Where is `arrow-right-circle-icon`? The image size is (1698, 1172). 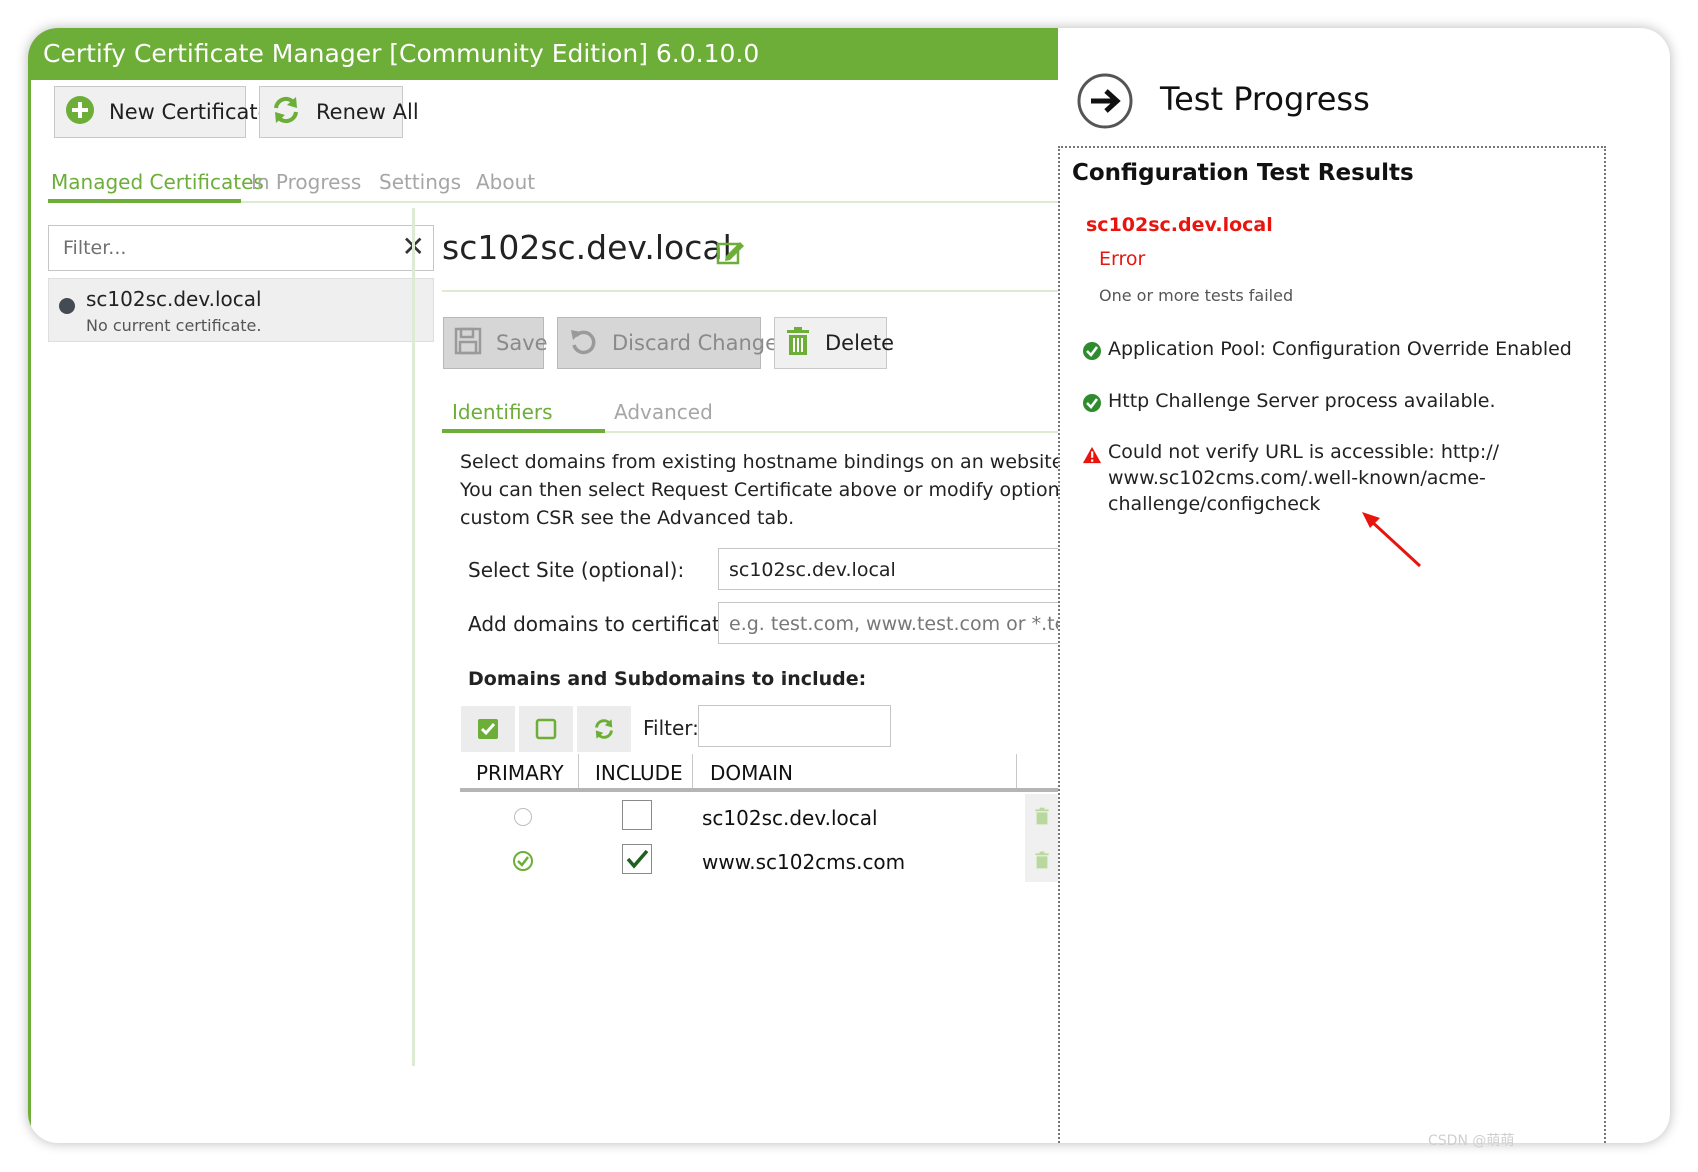
arrow-right-circle-icon is located at coordinates (1105, 101).